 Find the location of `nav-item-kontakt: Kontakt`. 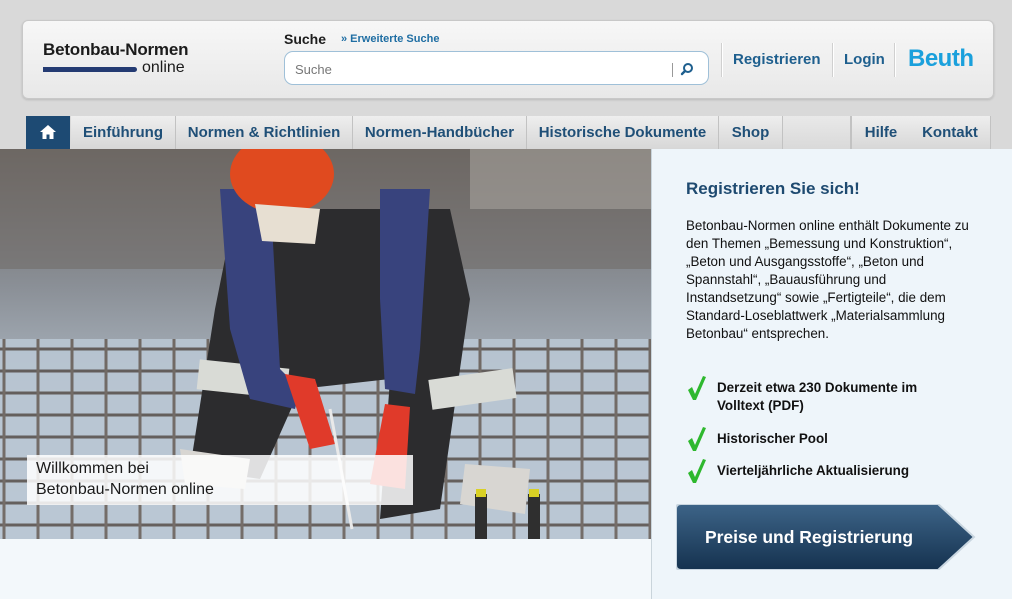

nav-item-kontakt: Kontakt is located at coordinates (950, 132).